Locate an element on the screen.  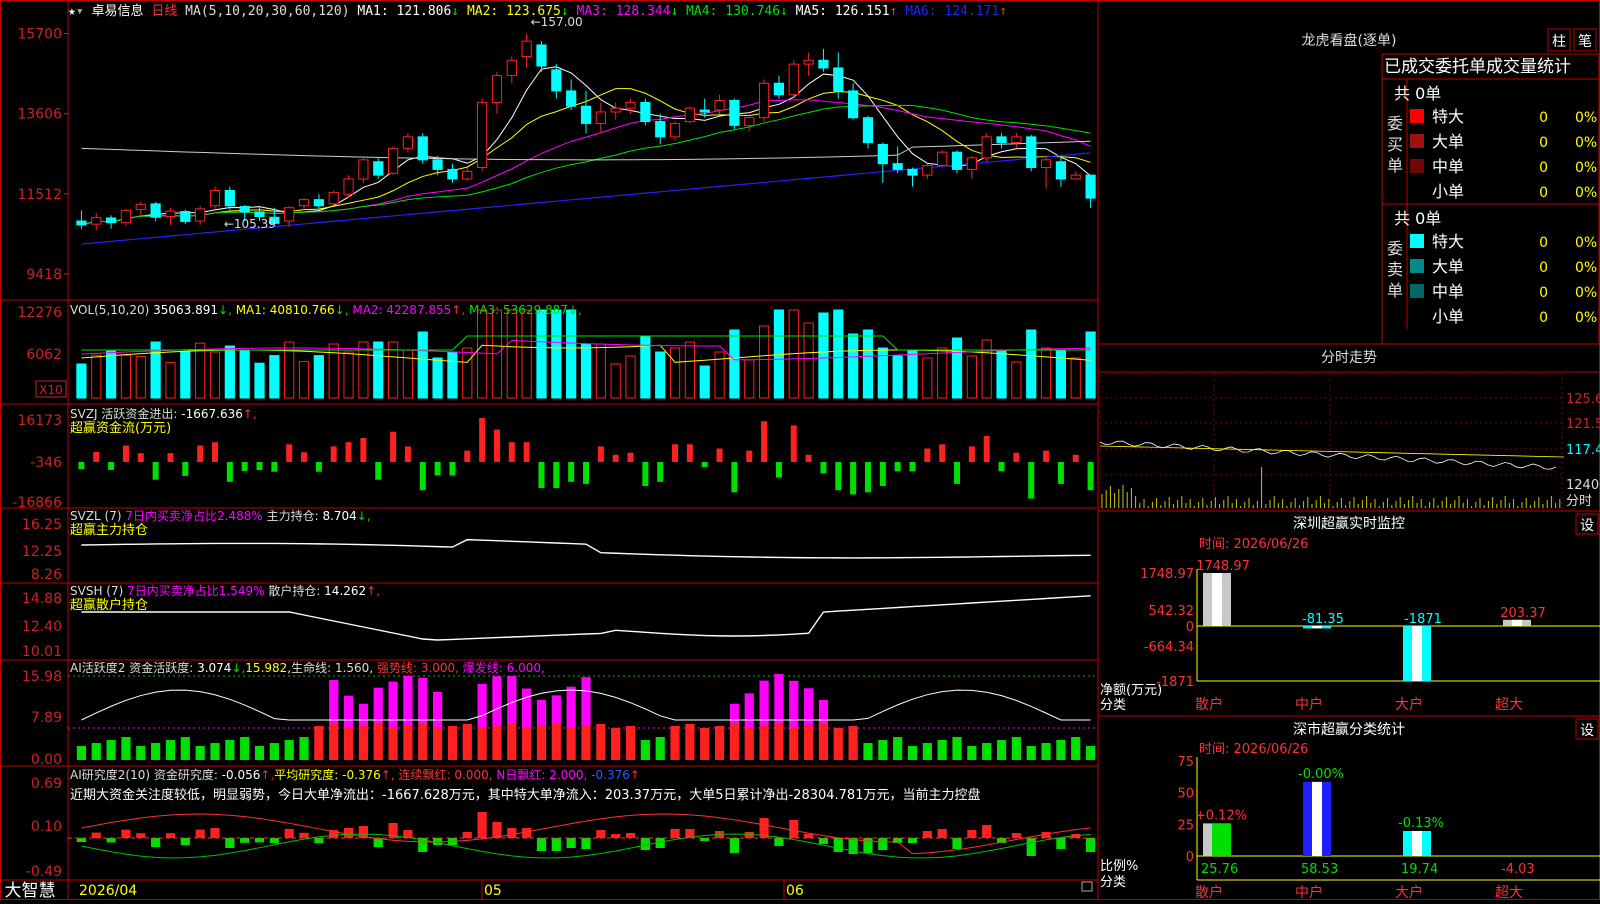
ai-active-header-part-5: 生命线: 1.560, is located at coordinates (332, 667).